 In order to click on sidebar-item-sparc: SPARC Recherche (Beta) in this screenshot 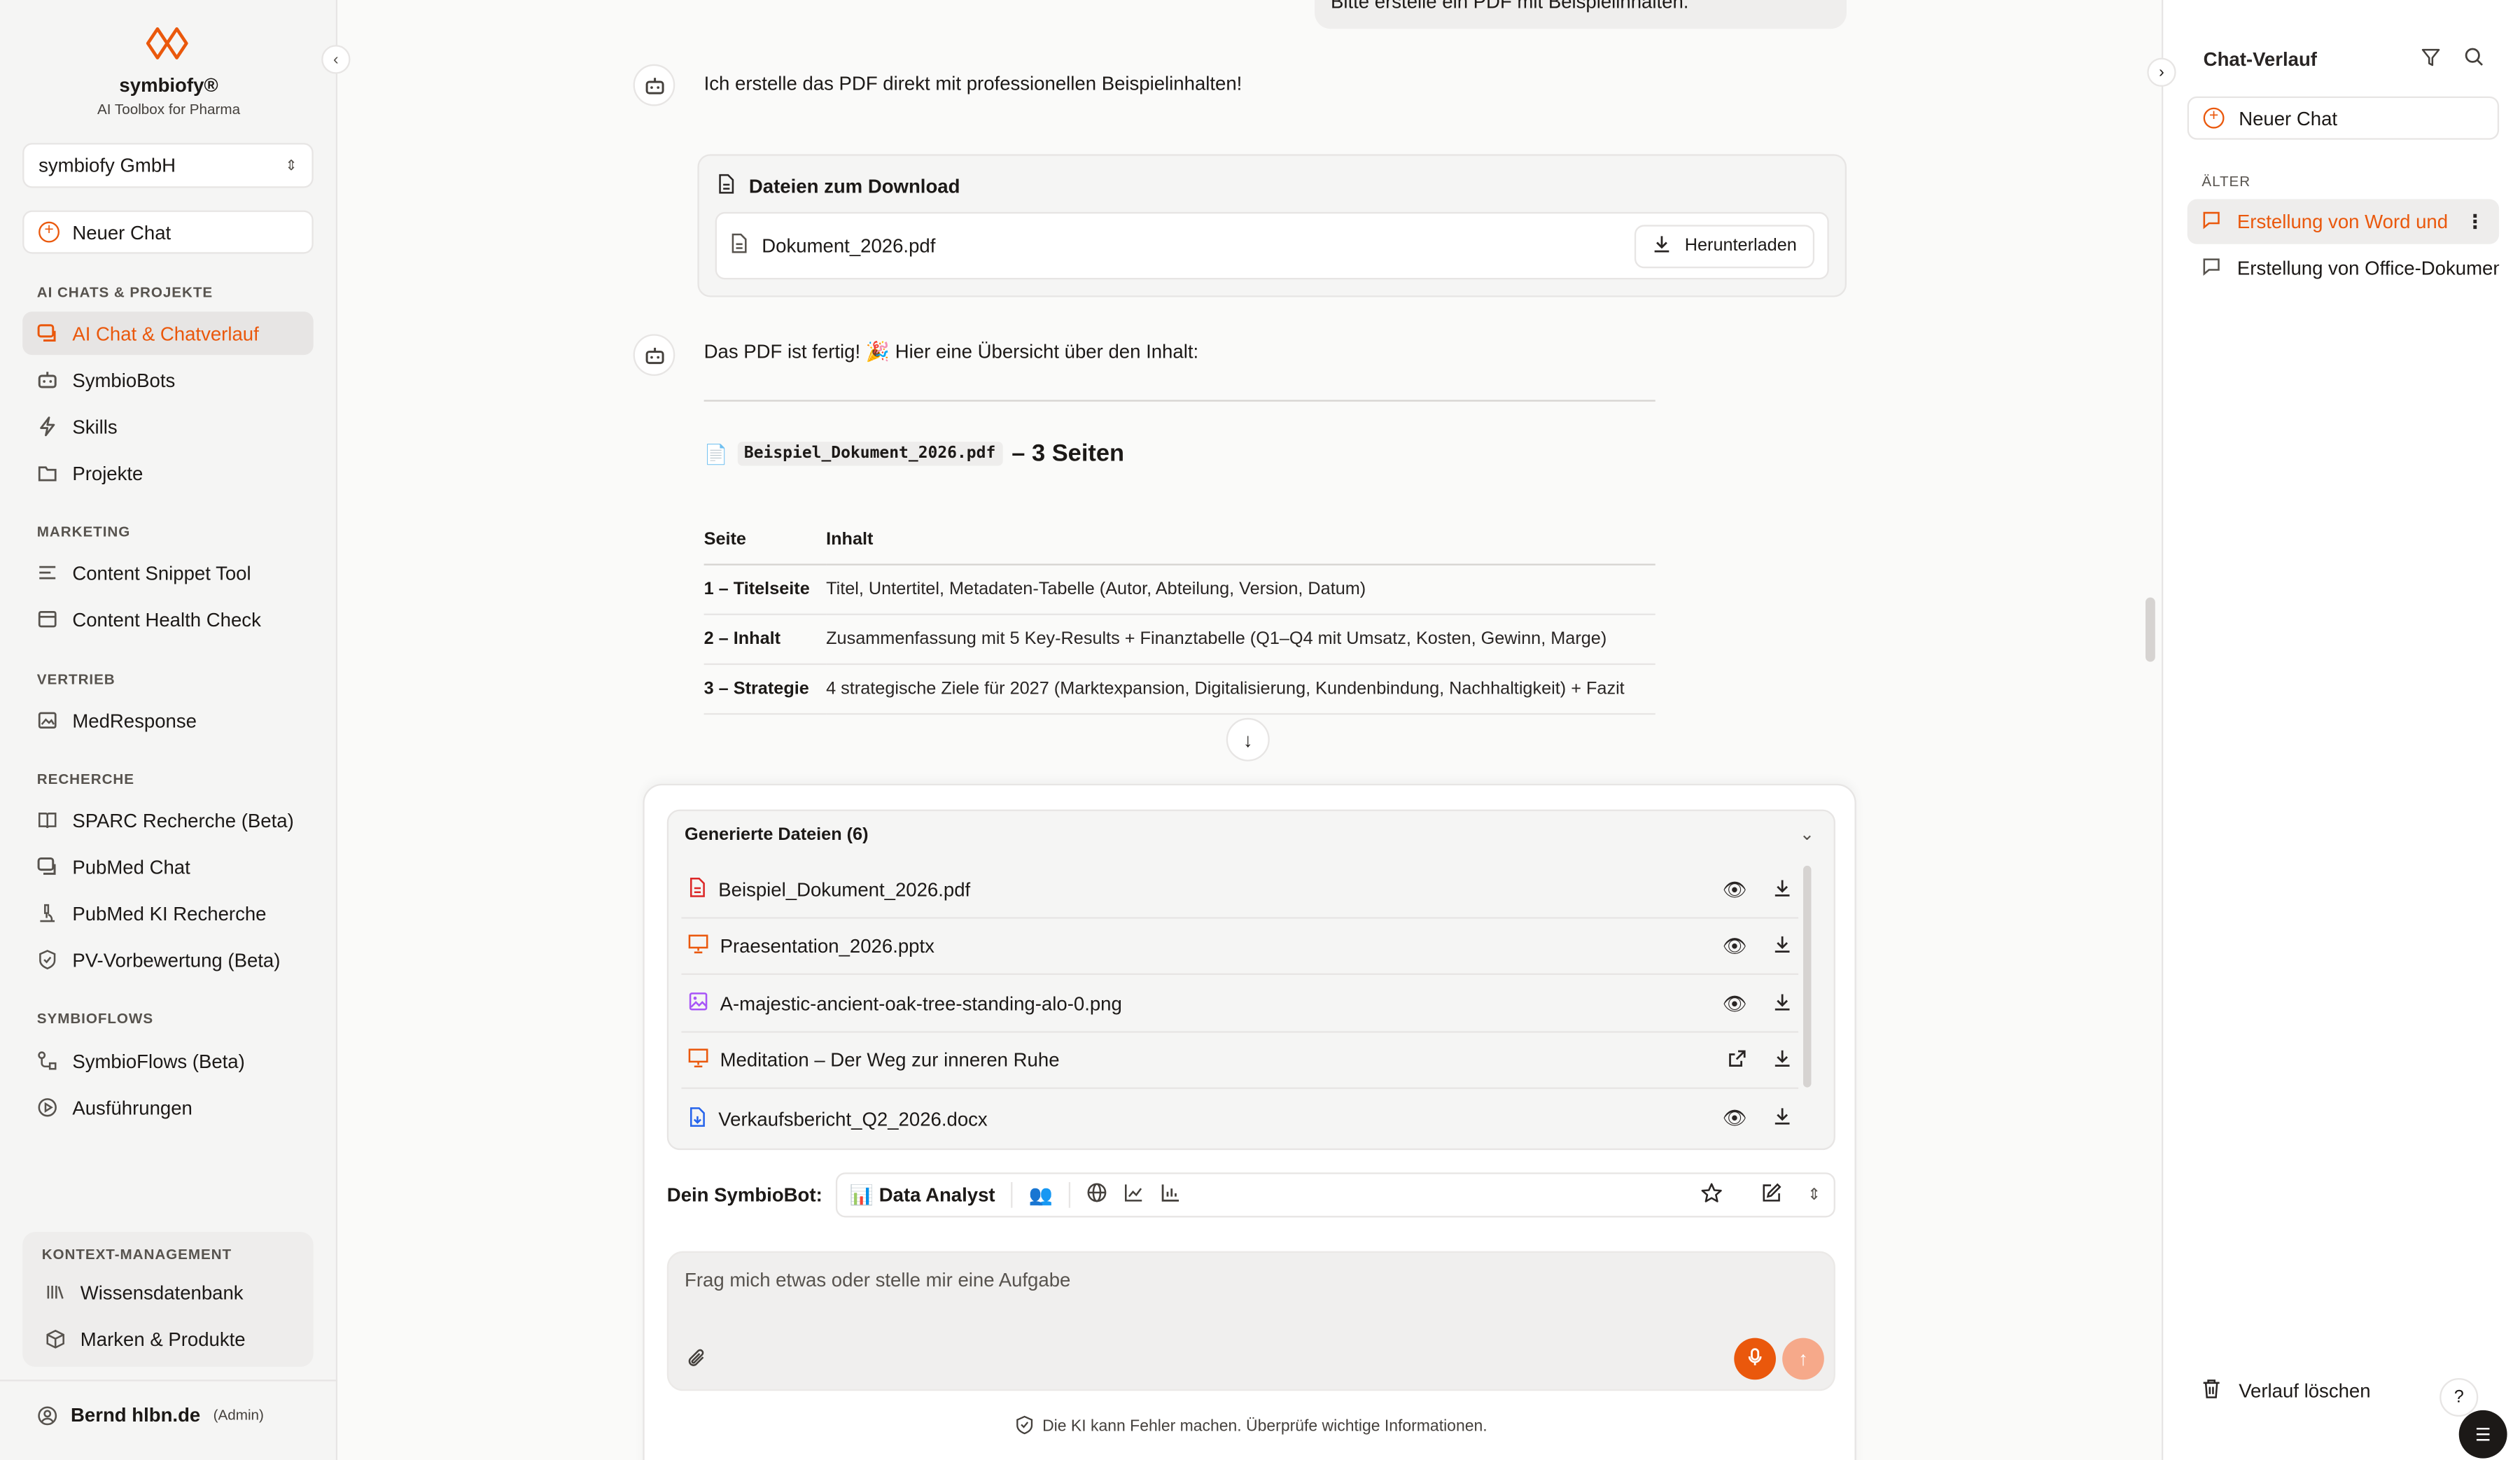, I will do `click(168, 821)`.